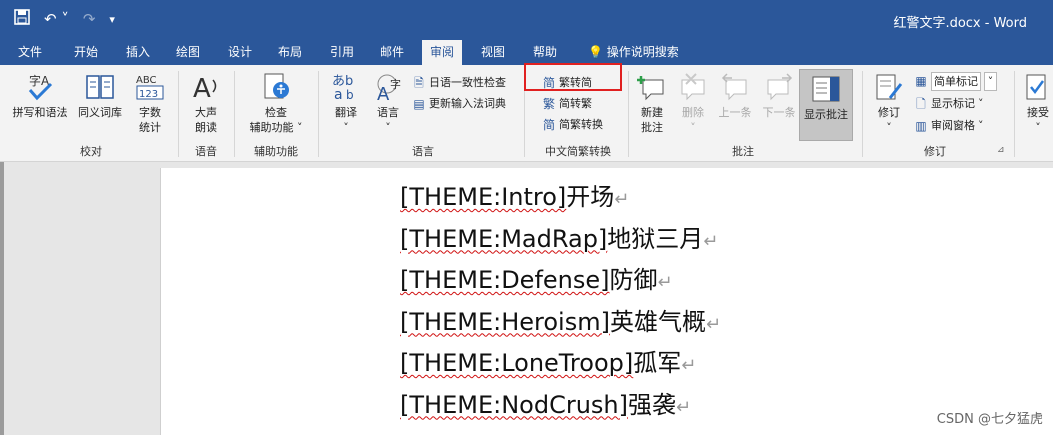 This screenshot has height=435, width=1053. What do you see at coordinates (86, 52) in the screenshot?
I see `tab-home: 开始` at bounding box center [86, 52].